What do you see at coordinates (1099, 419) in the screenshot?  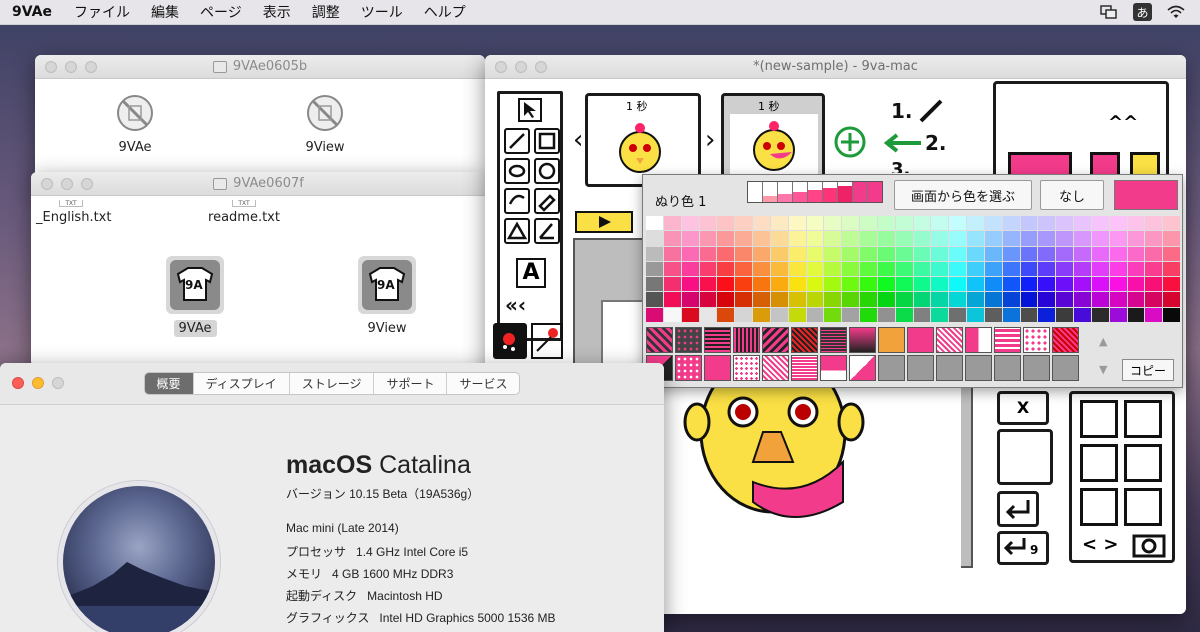 I see `grid-cell` at bounding box center [1099, 419].